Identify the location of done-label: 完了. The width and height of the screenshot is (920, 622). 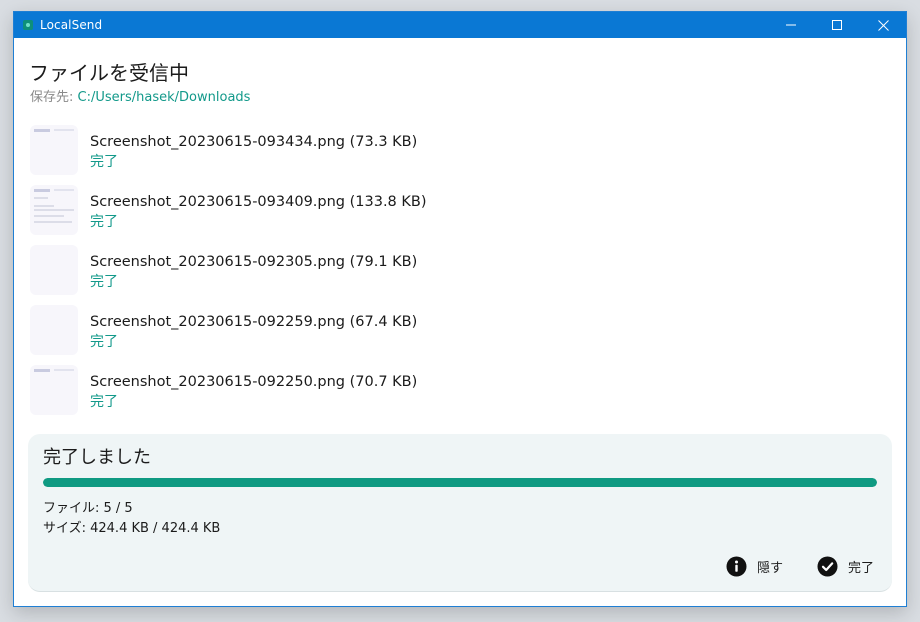
(860, 568).